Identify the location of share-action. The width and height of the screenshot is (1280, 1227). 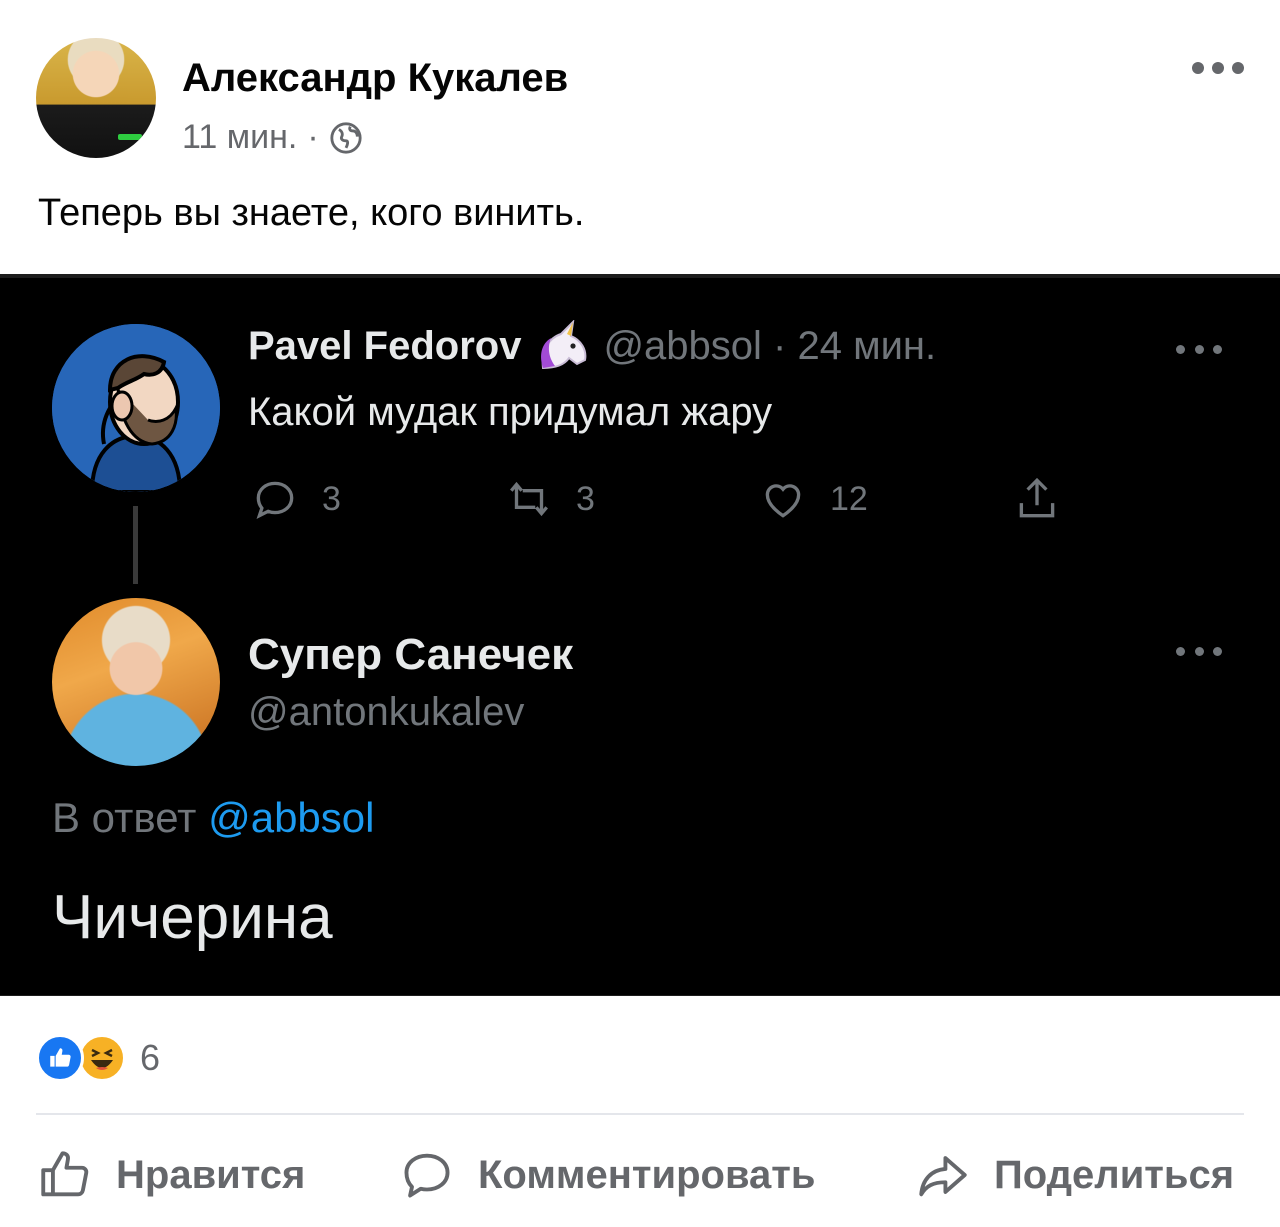
(1037, 499).